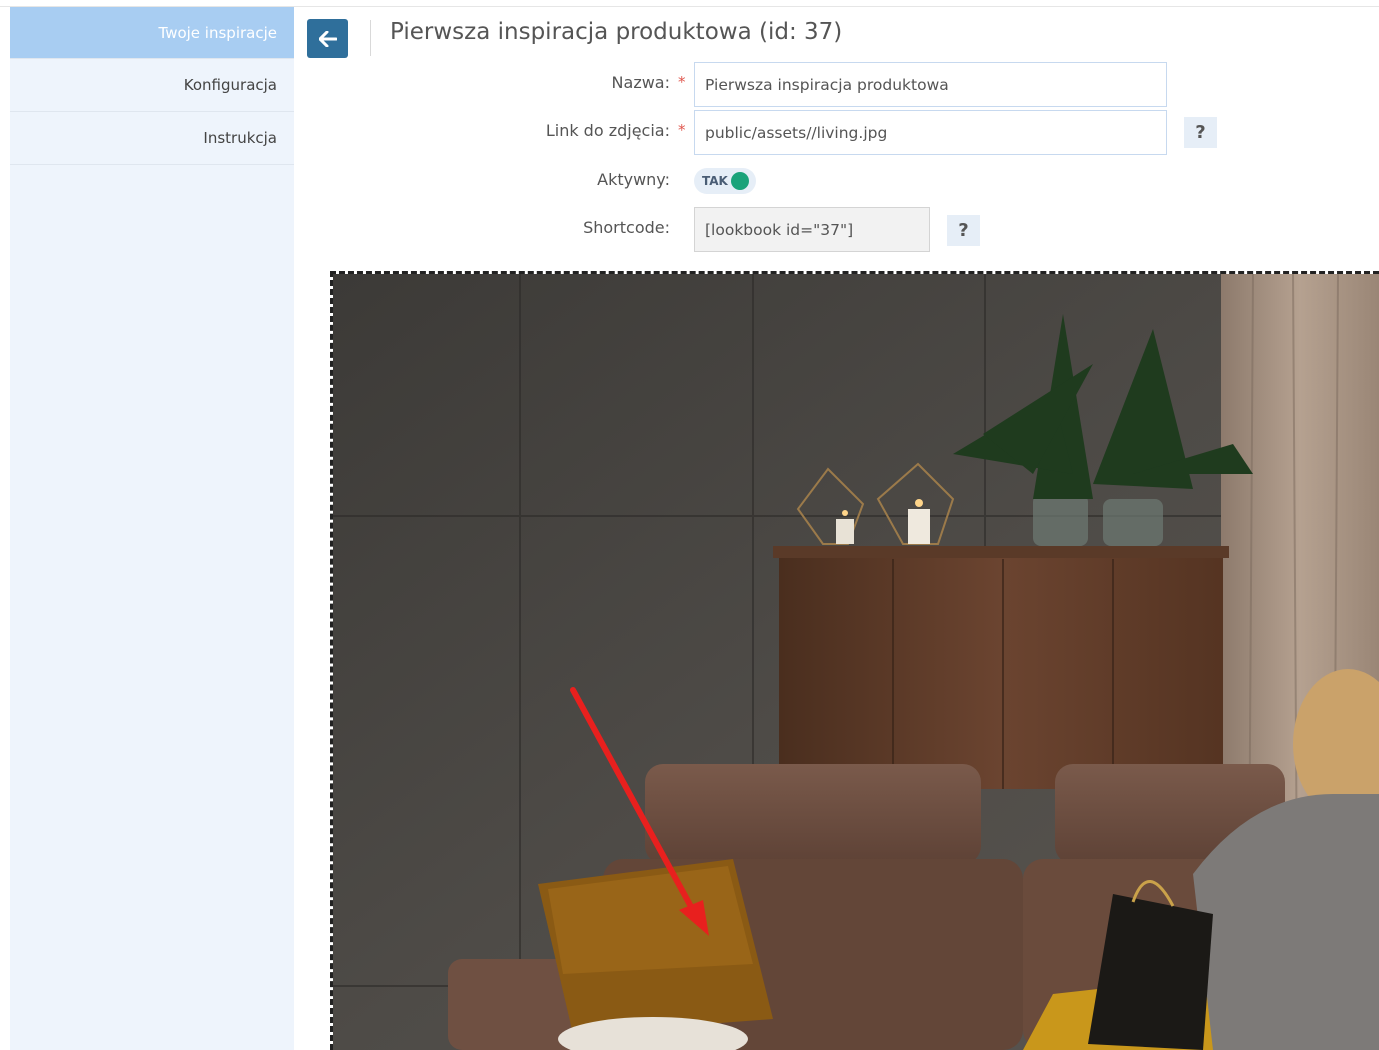 The width and height of the screenshot is (1379, 1050). I want to click on image-link-label: Link do zdjęcia:, so click(607, 130).